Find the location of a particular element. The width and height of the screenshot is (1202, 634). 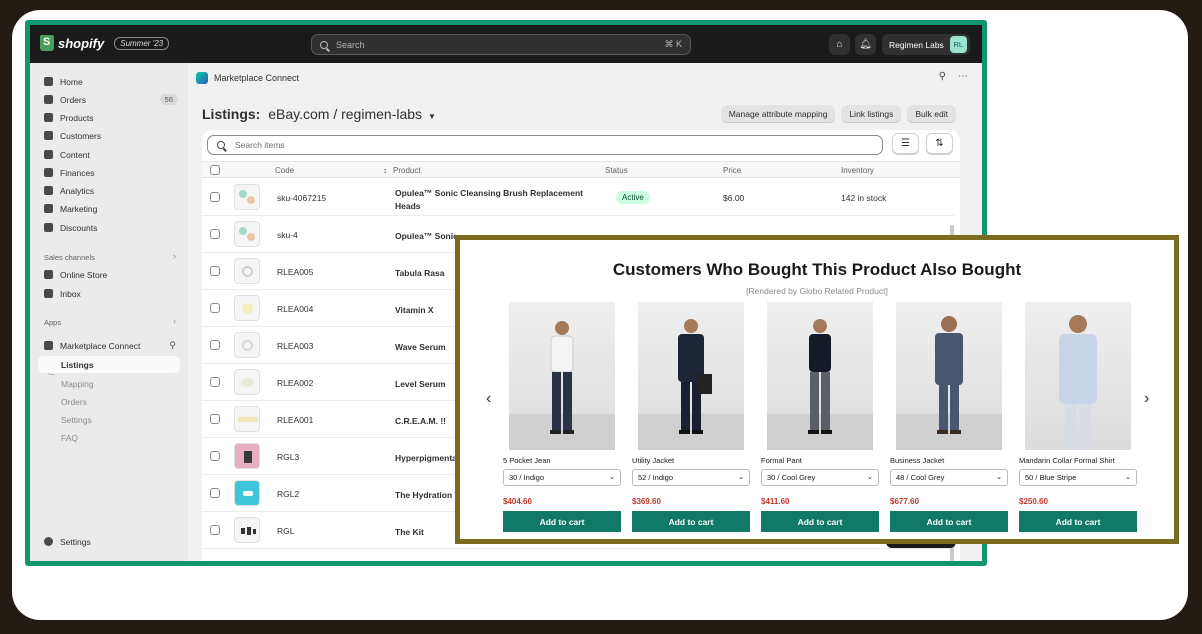

page-title: Listings: eBay.com / regimen-labs ▼ is located at coordinates (319, 114).